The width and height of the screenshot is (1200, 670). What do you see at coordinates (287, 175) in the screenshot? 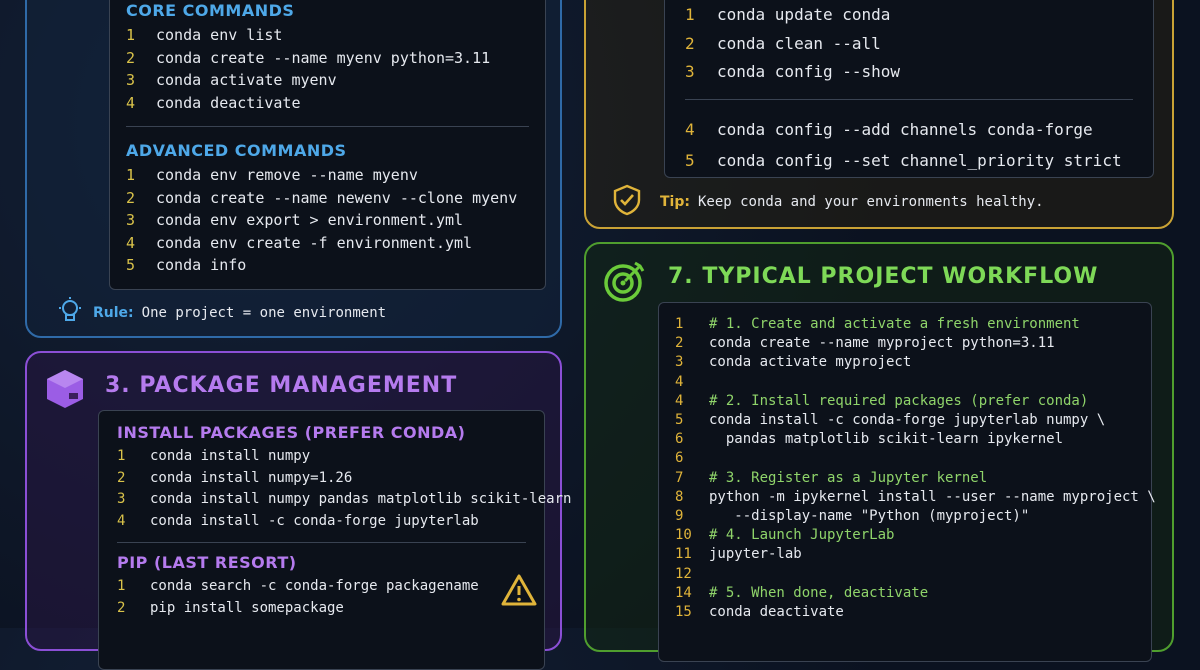
I see `code-text: conda env remove --name myenv` at bounding box center [287, 175].